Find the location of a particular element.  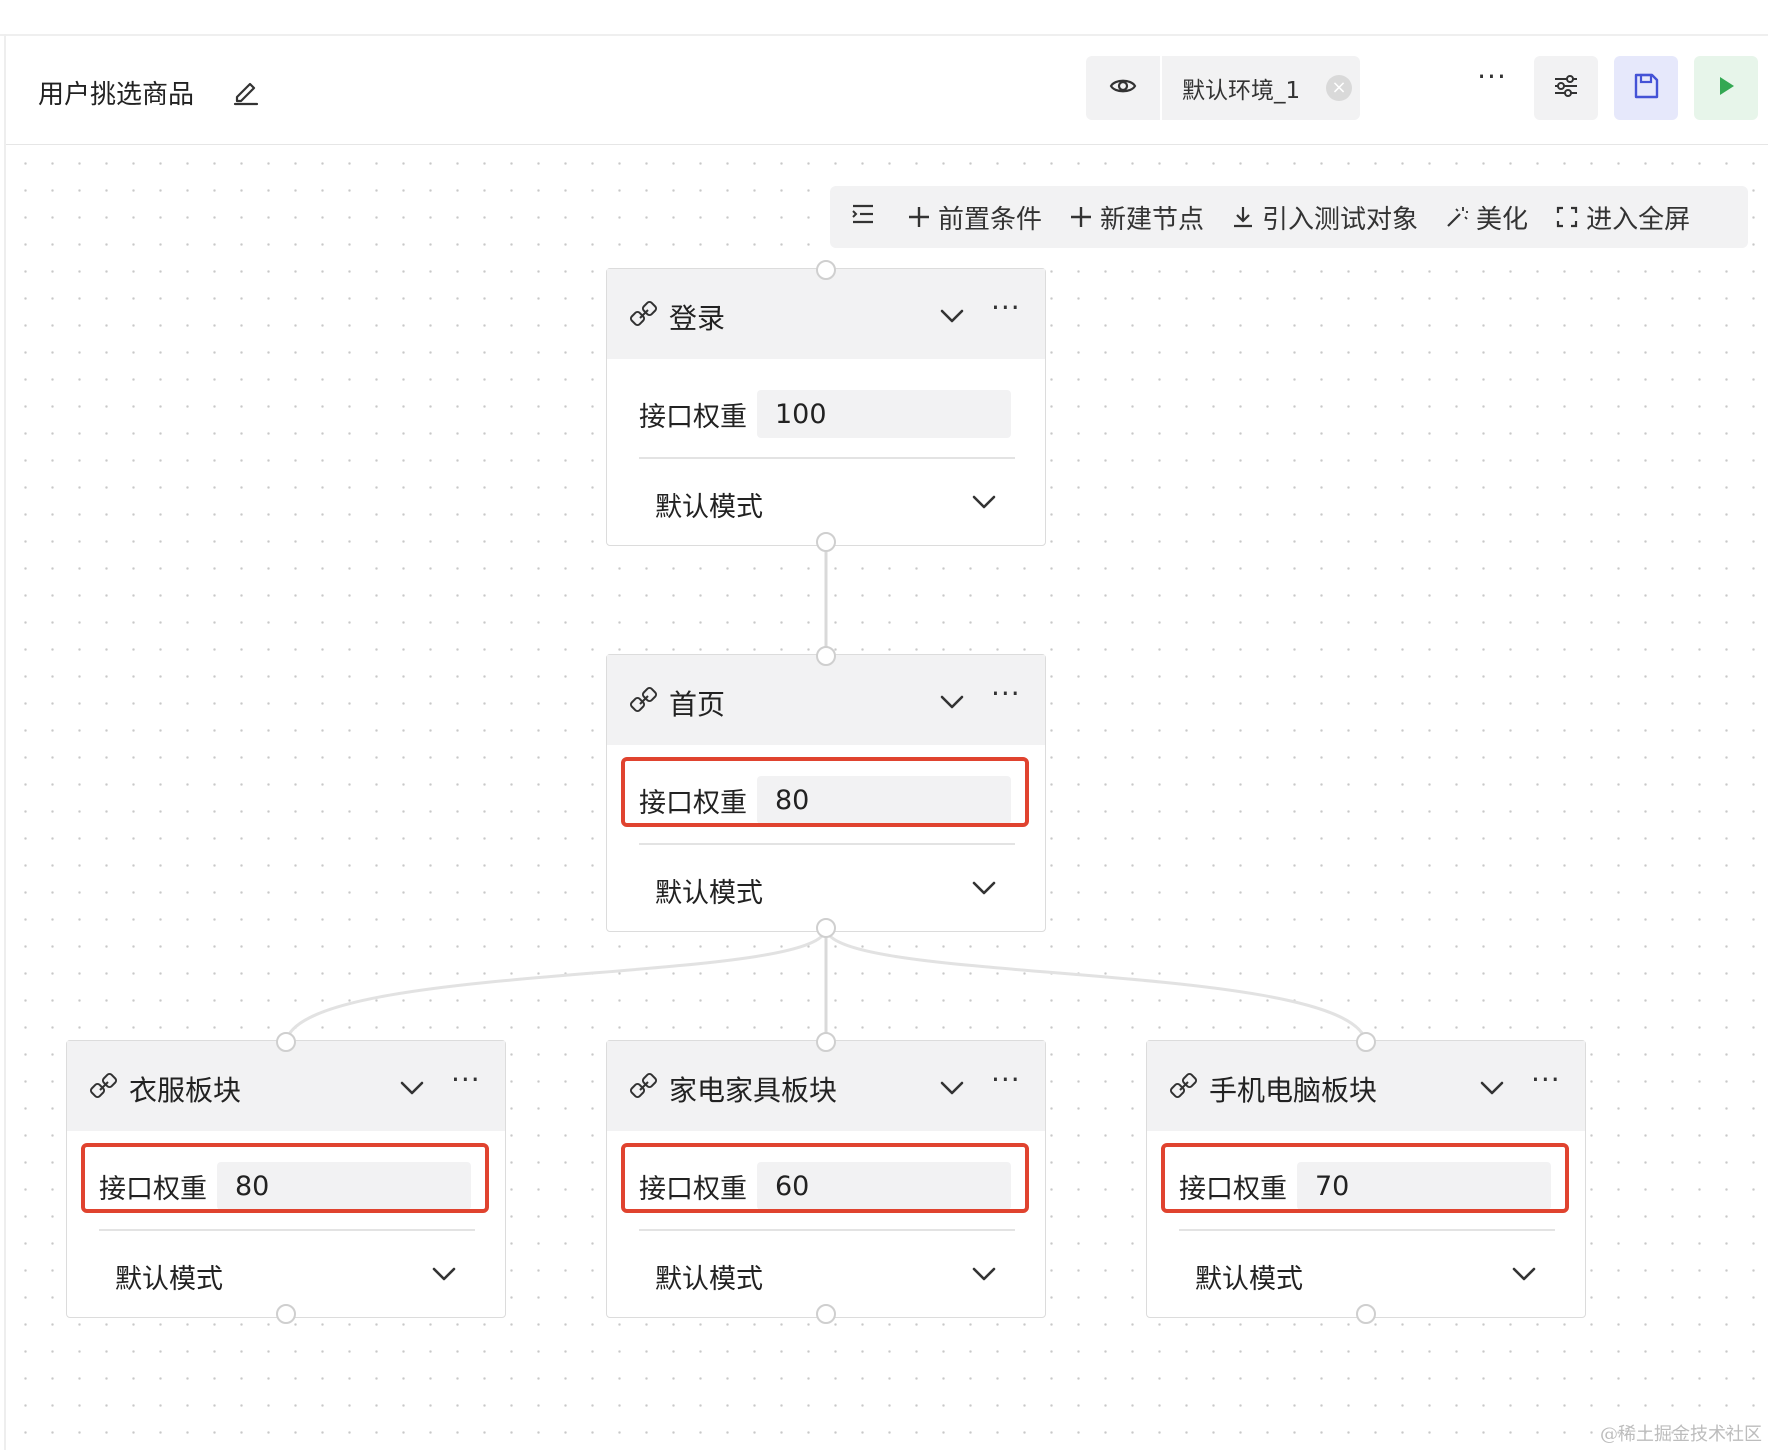

save-icon is located at coordinates (1646, 88).